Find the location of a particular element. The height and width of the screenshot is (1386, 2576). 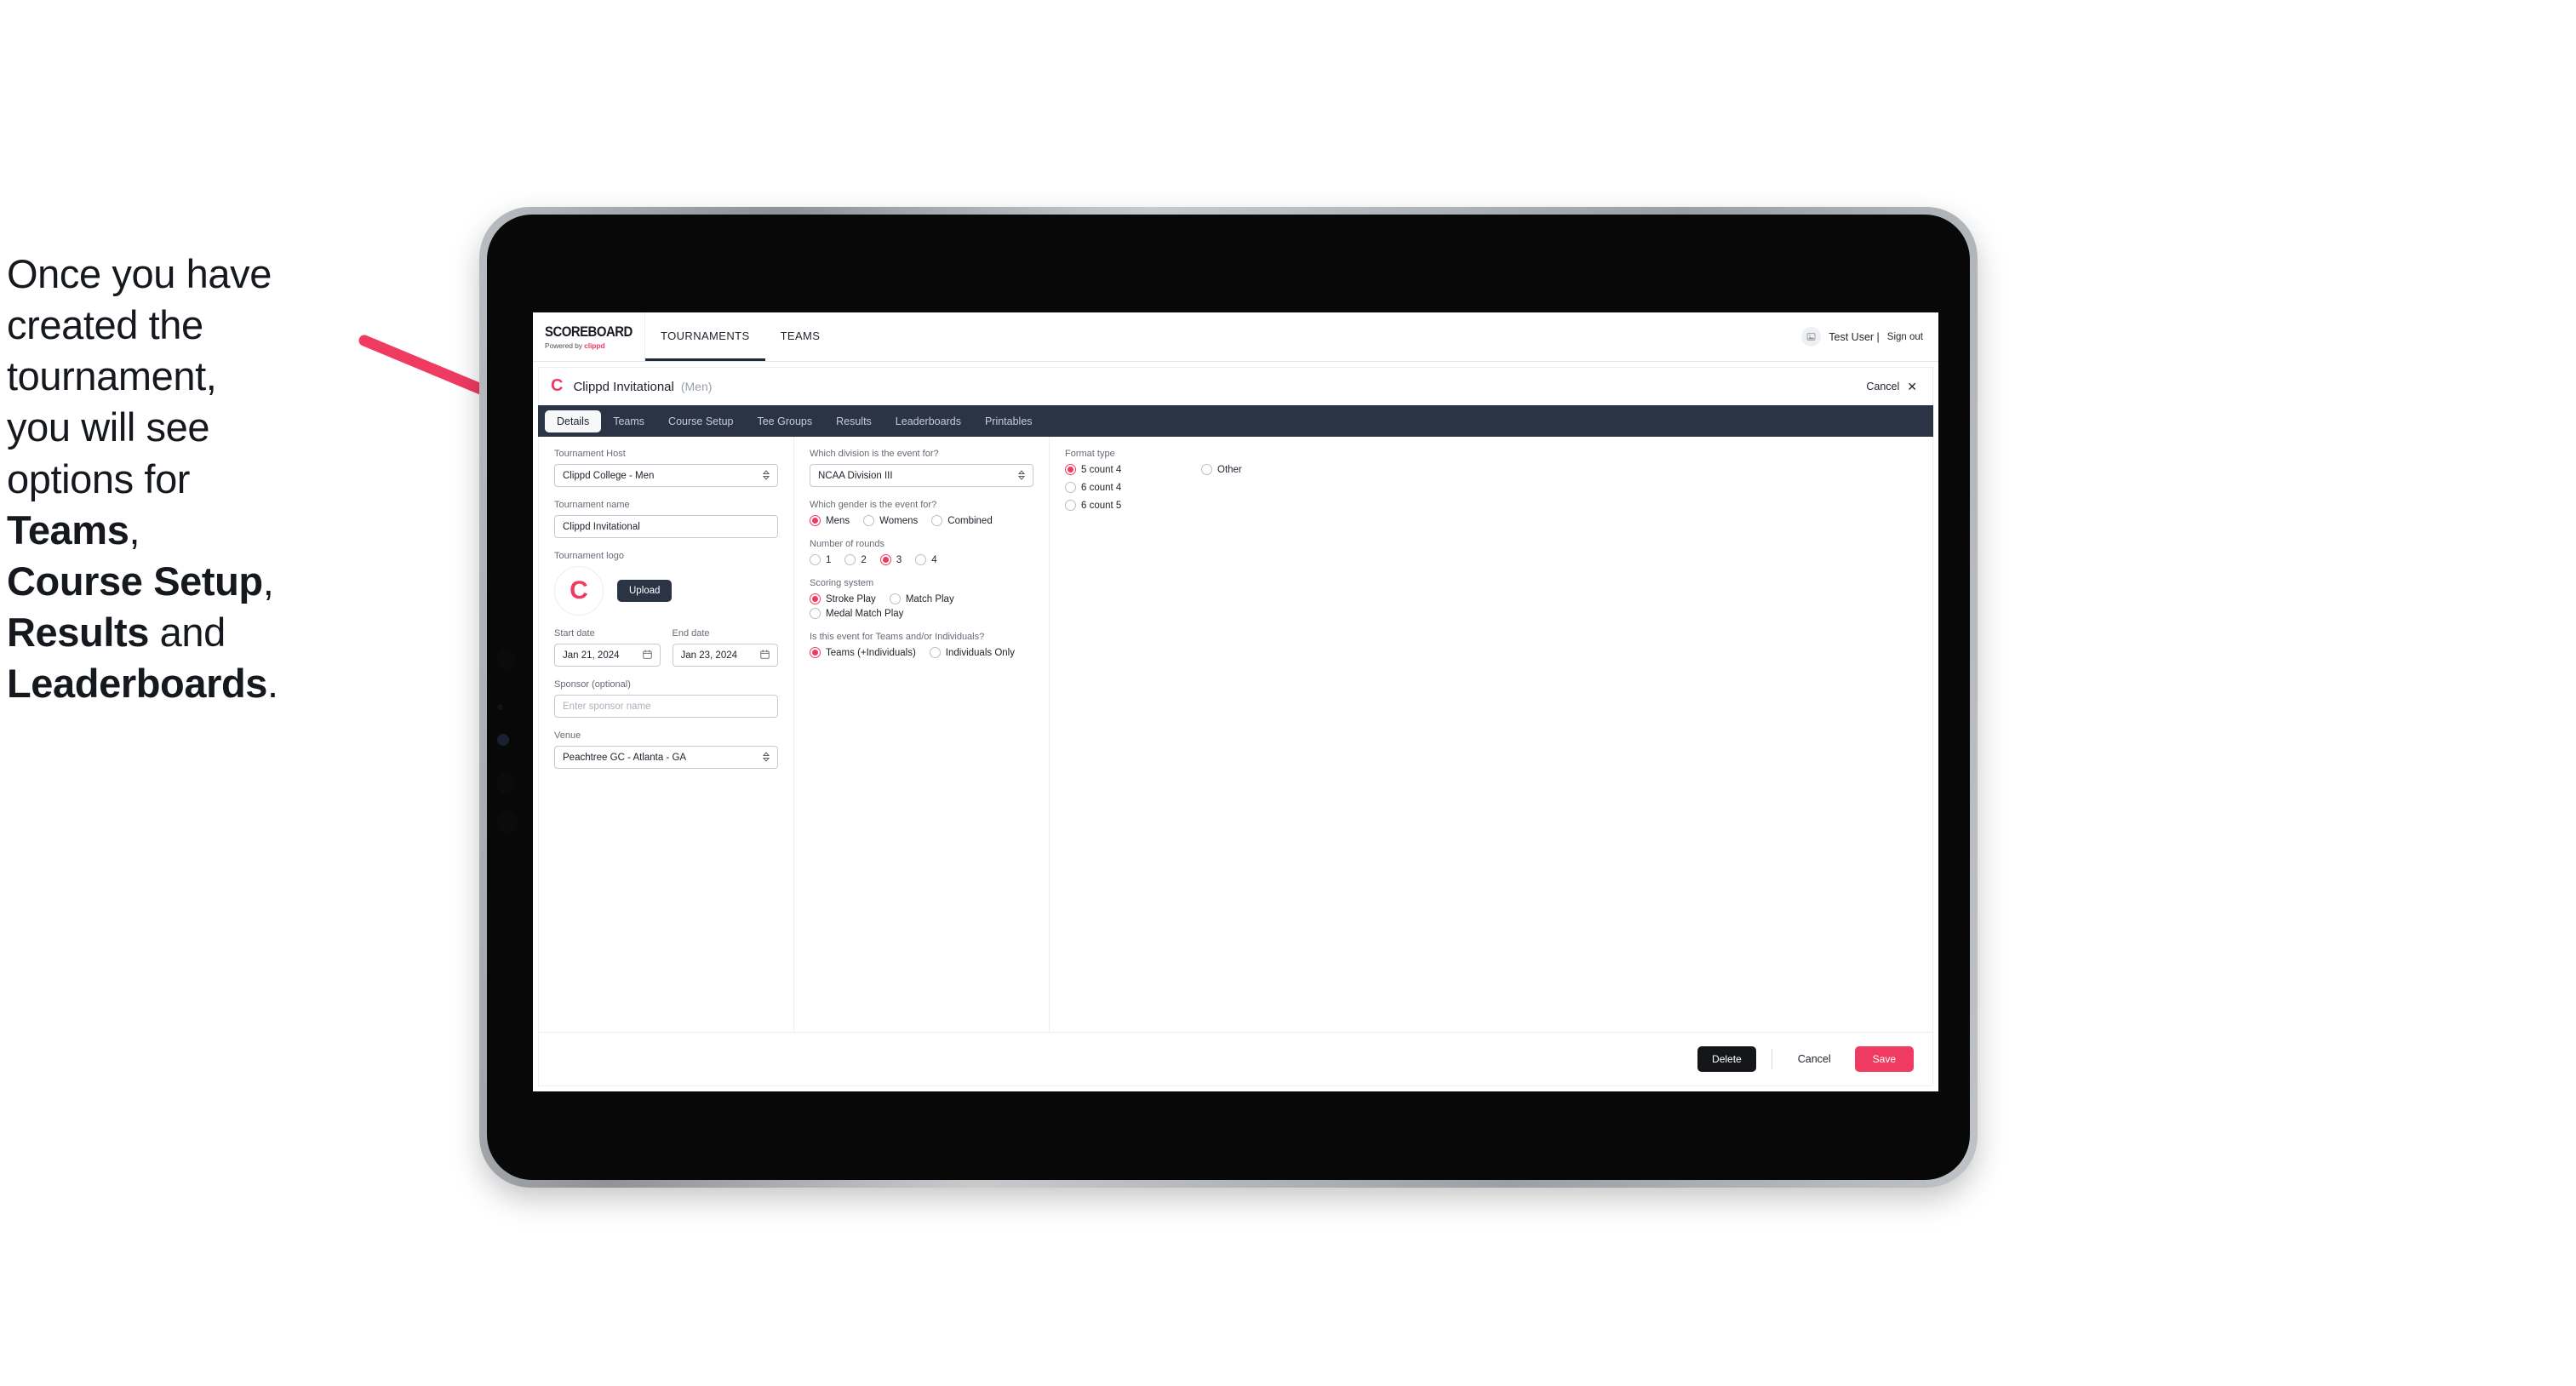

scoring-label: Scoring system is located at coordinates (842, 583).